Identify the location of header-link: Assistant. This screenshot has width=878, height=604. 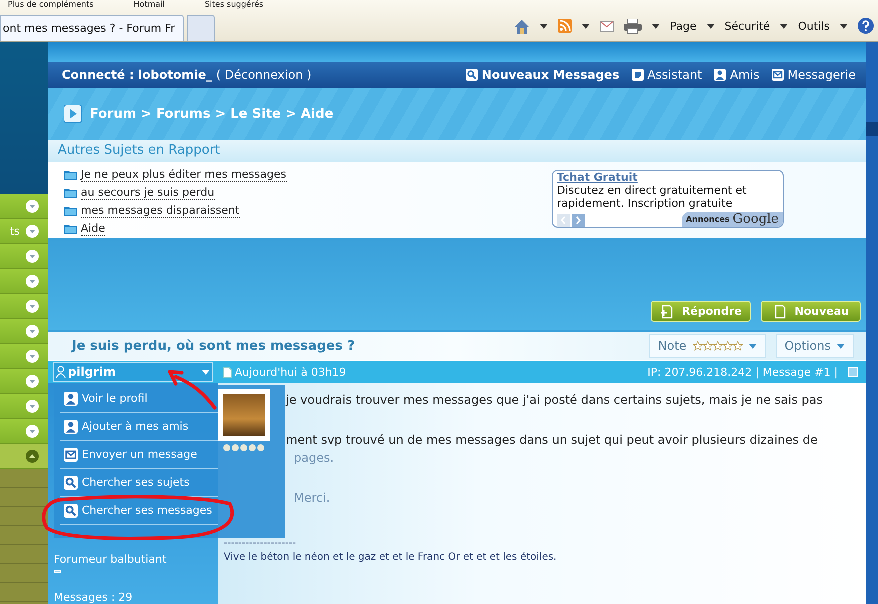
(667, 75).